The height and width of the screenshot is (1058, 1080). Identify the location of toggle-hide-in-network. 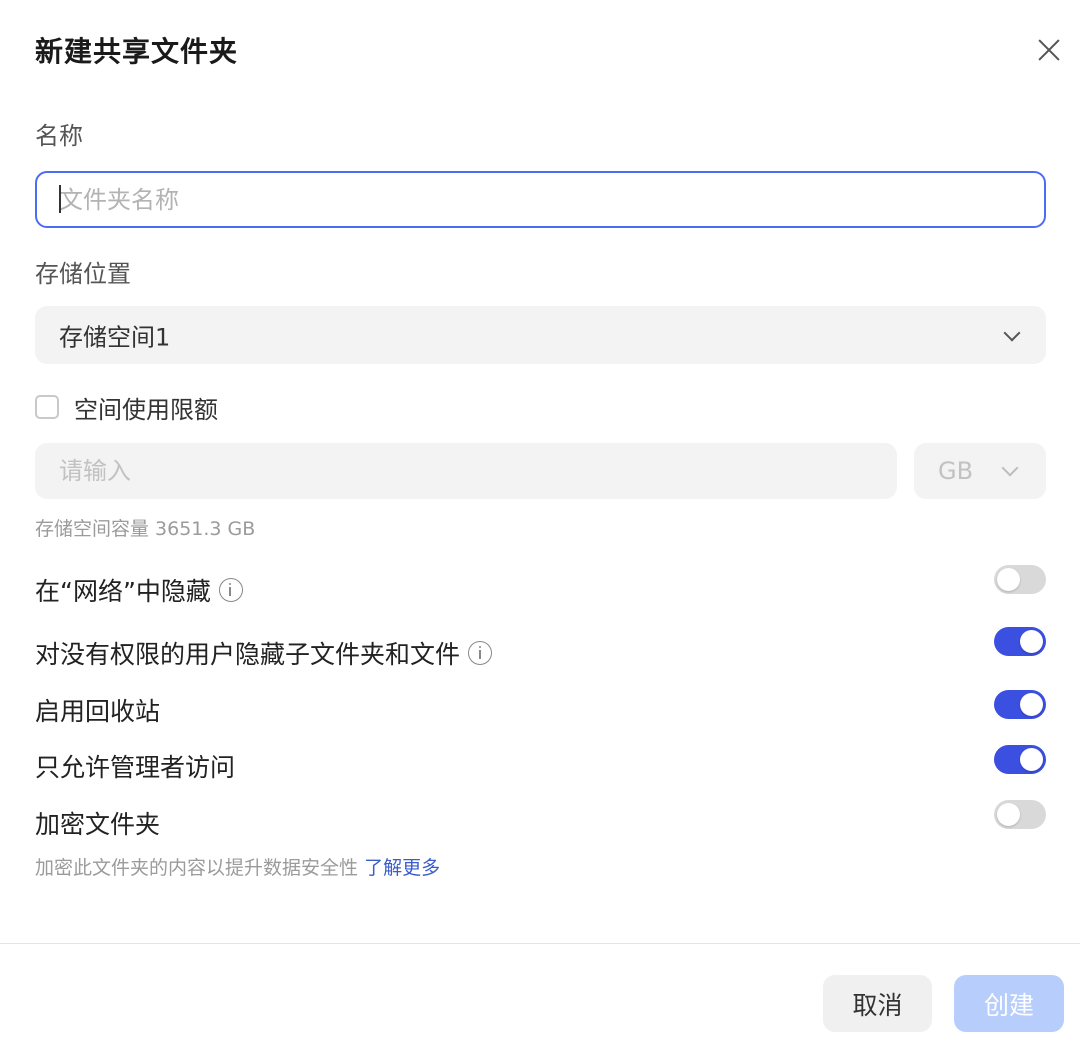
(1020, 579).